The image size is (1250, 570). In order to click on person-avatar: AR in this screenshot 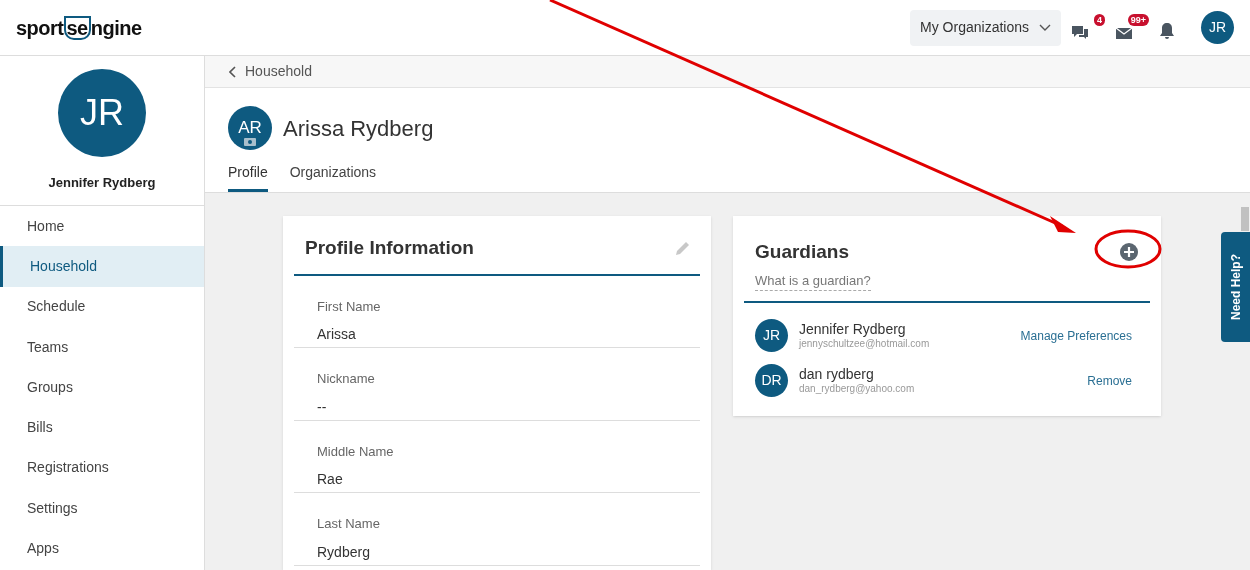, I will do `click(250, 128)`.